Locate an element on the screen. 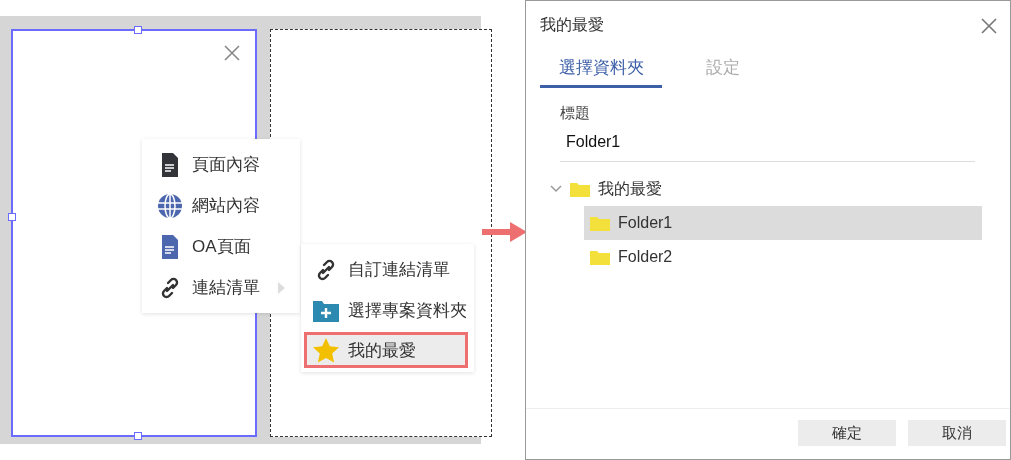 The width and height of the screenshot is (1011, 460). menu-item: 選擇專案資料夾 is located at coordinates (386, 310).